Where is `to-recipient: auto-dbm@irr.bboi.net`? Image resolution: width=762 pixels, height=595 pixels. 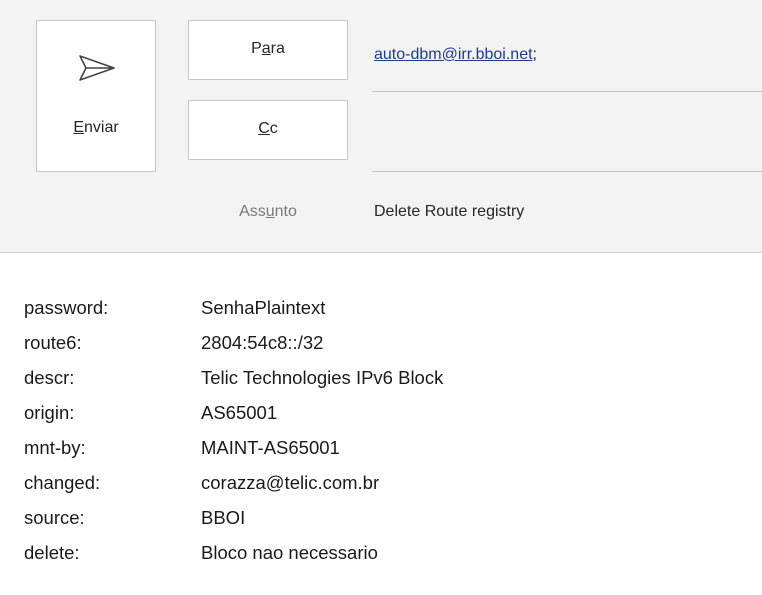
to-recipient: auto-dbm@irr.bboi.net is located at coordinates (453, 54).